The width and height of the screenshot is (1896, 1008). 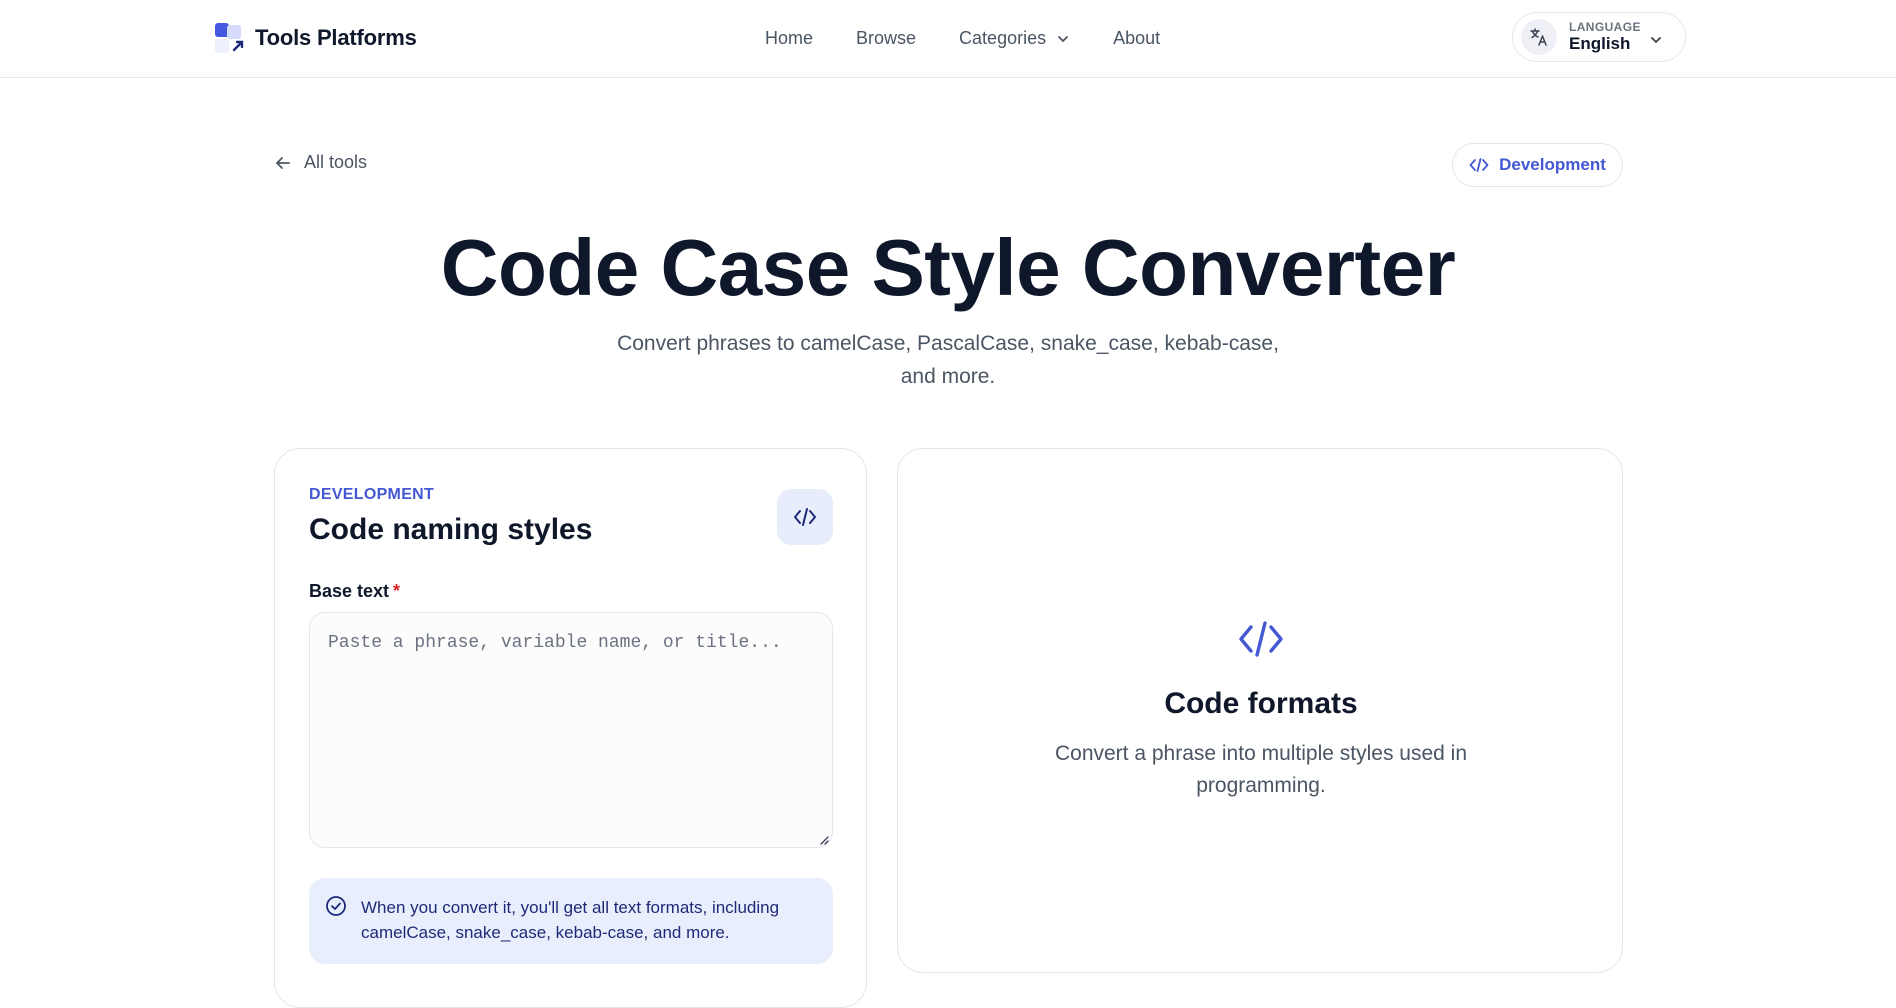 I want to click on category-pill-label: Development, so click(x=1552, y=164).